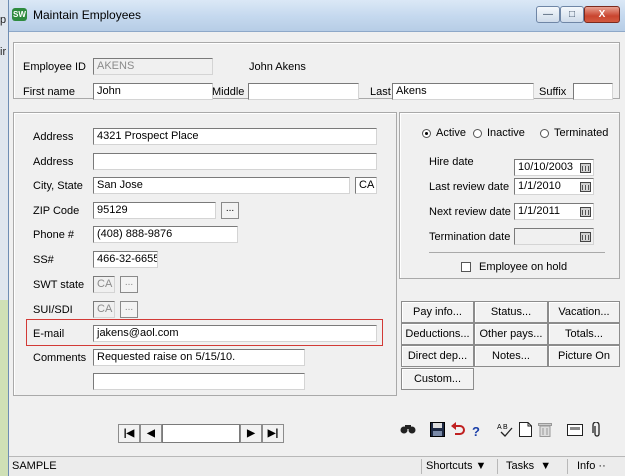 The height and width of the screenshot is (476, 625). Describe the element at coordinates (408, 432) in the screenshot. I see `find-icon` at that location.